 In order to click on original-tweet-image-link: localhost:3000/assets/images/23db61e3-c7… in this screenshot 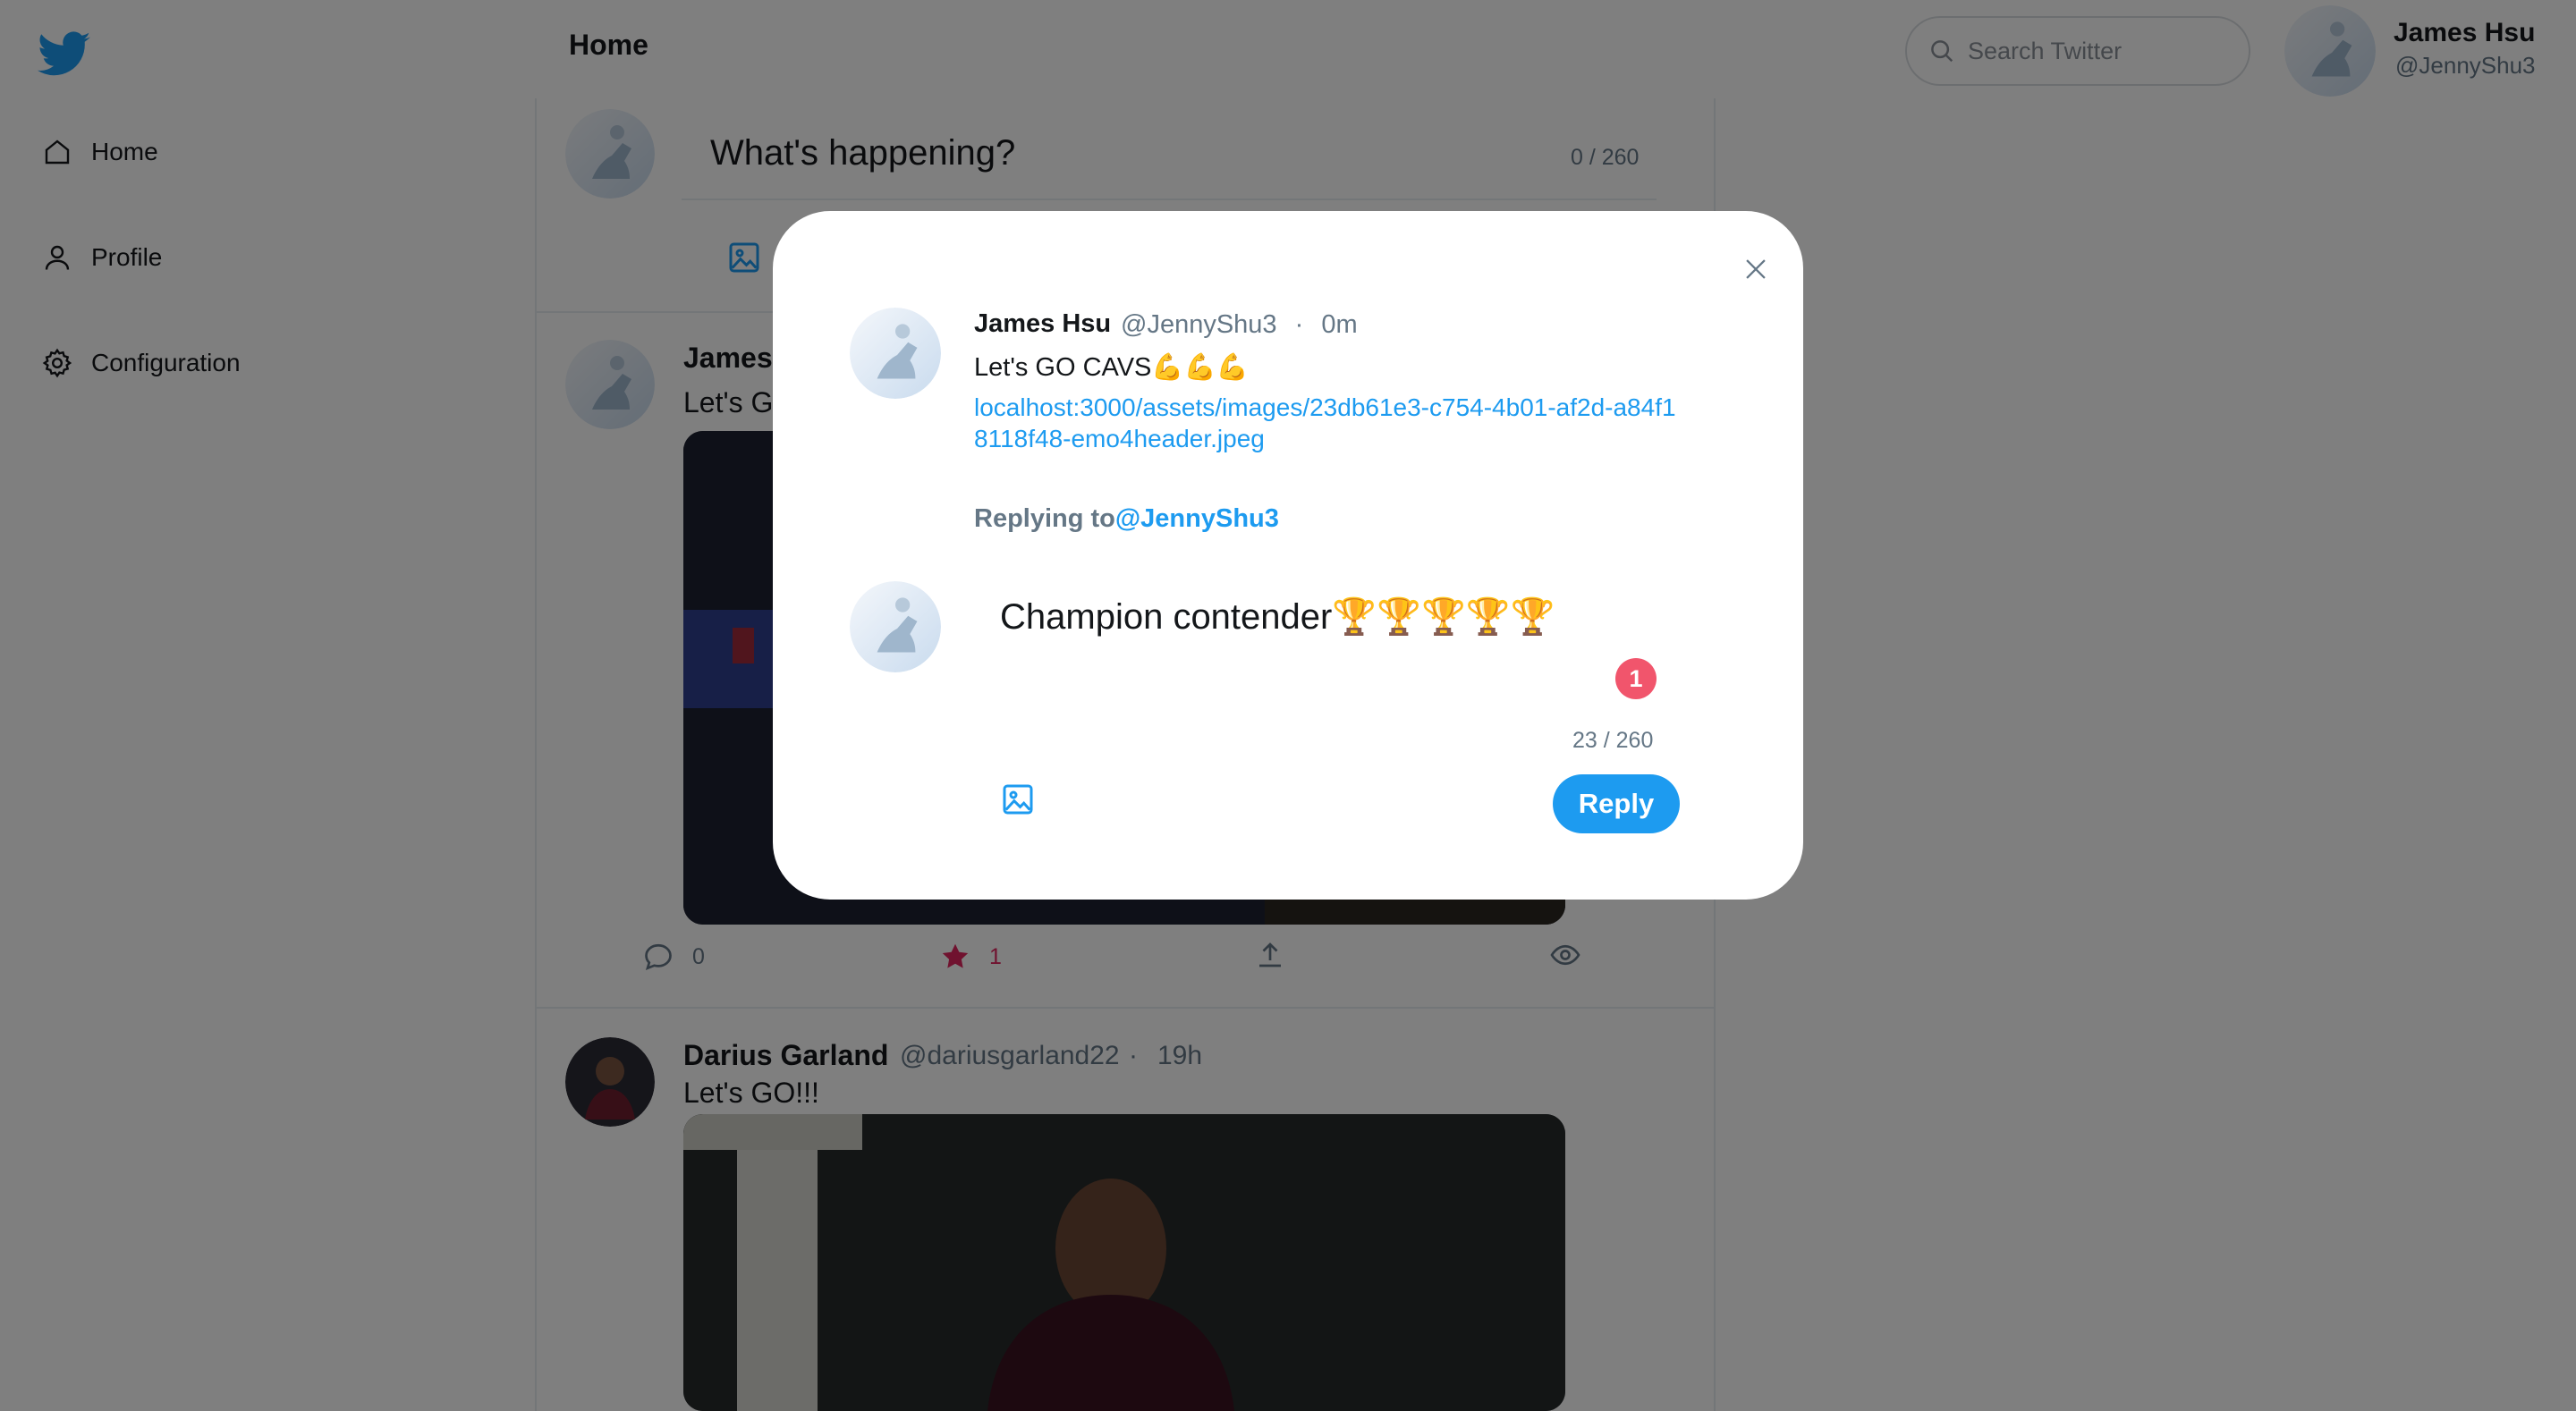, I will do `click(1327, 423)`.